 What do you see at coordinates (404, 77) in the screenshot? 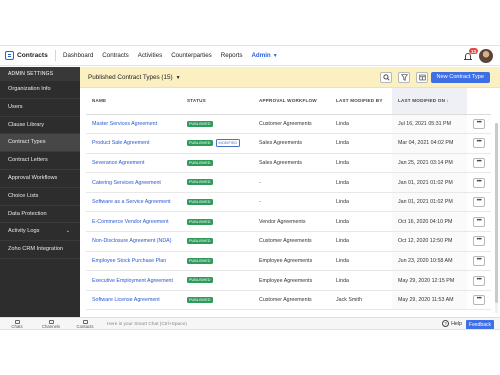
I see `filter-button` at bounding box center [404, 77].